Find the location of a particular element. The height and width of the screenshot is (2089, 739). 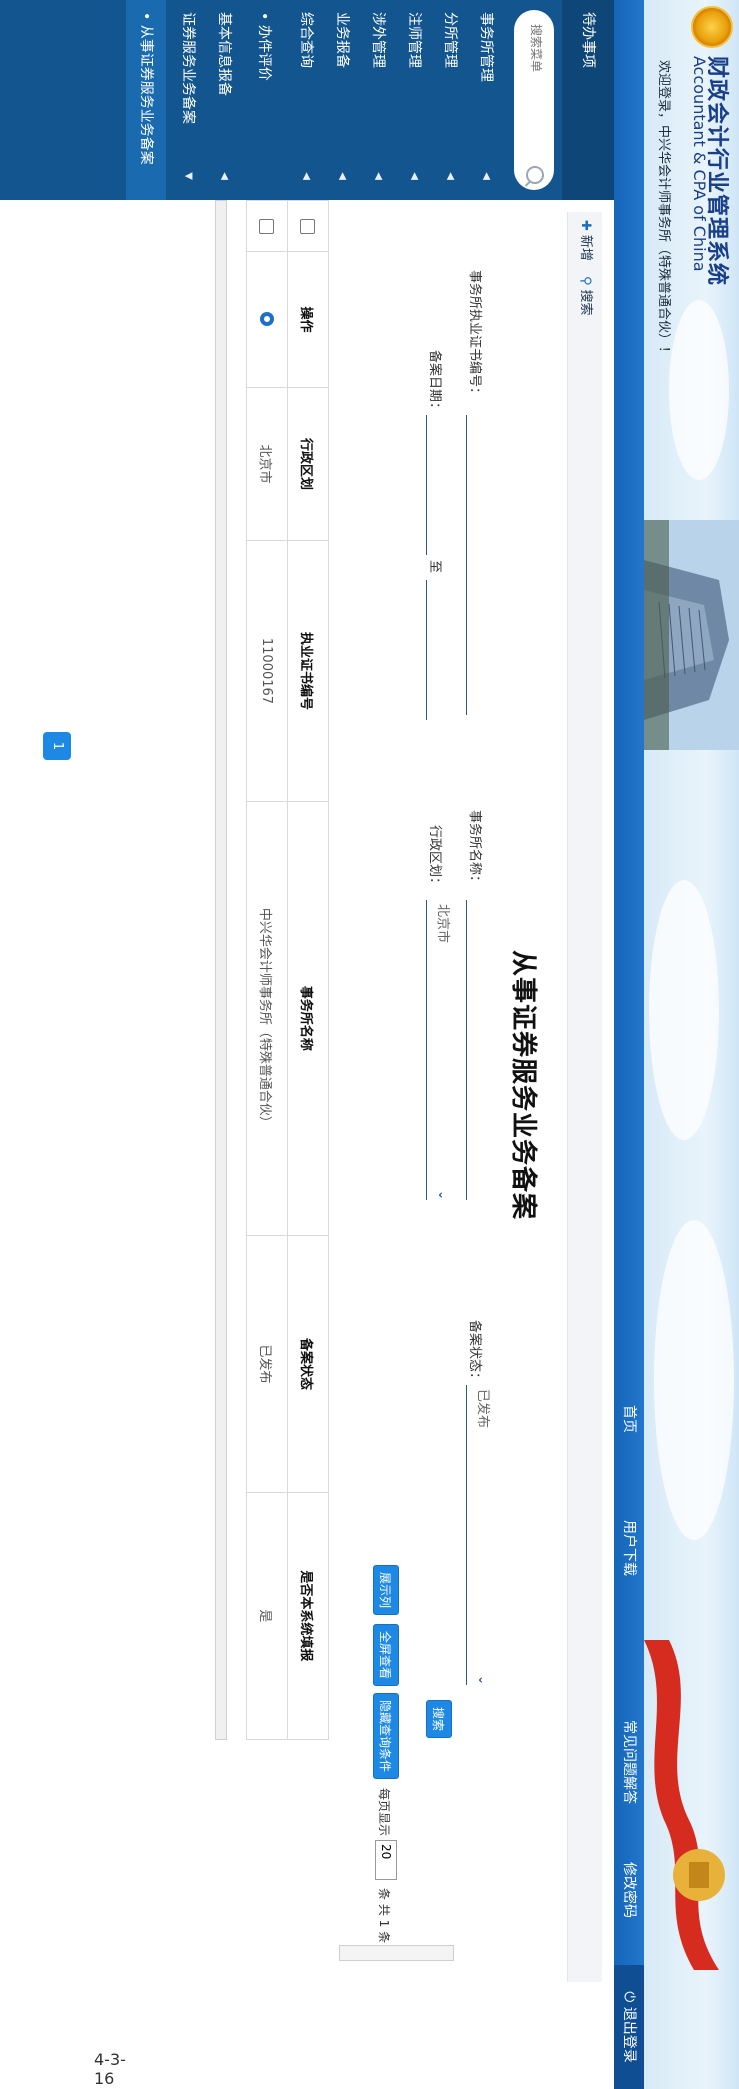

firm-name-label: 事务所名称： is located at coordinates (474, 849).